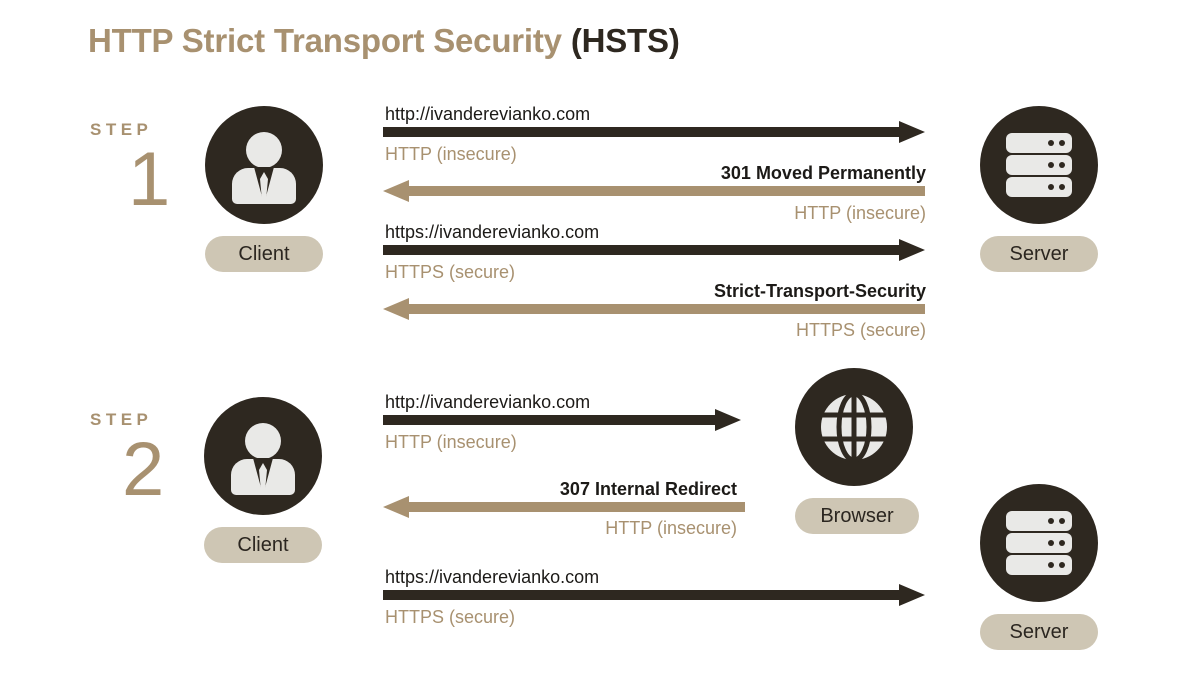  I want to click on arrow-left-s2m2, so click(564, 507).